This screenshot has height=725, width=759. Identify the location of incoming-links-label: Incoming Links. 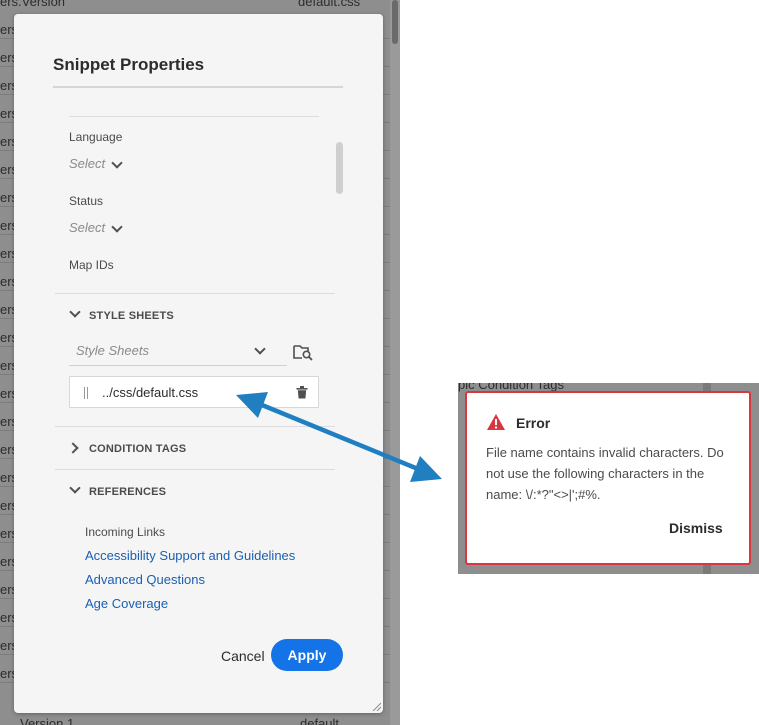
(125, 532).